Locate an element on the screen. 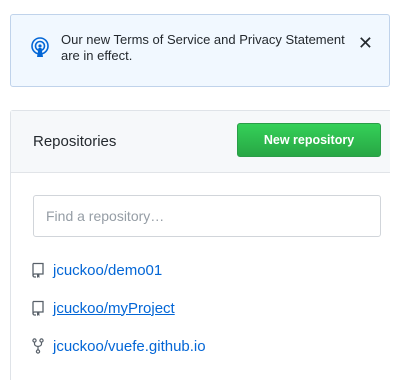  new-repository-button: New repository is located at coordinates (309, 140).